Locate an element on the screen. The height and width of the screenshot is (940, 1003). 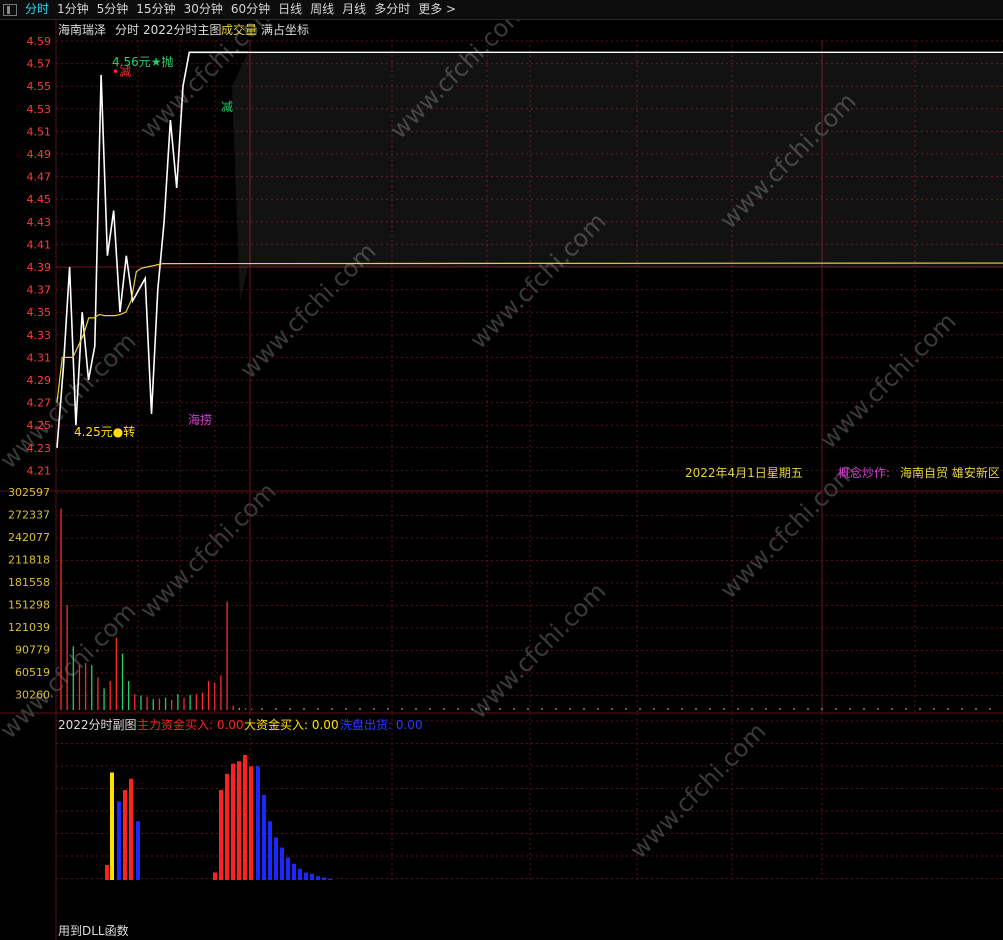
tab-3: 15分钟 is located at coordinates (155, 9).